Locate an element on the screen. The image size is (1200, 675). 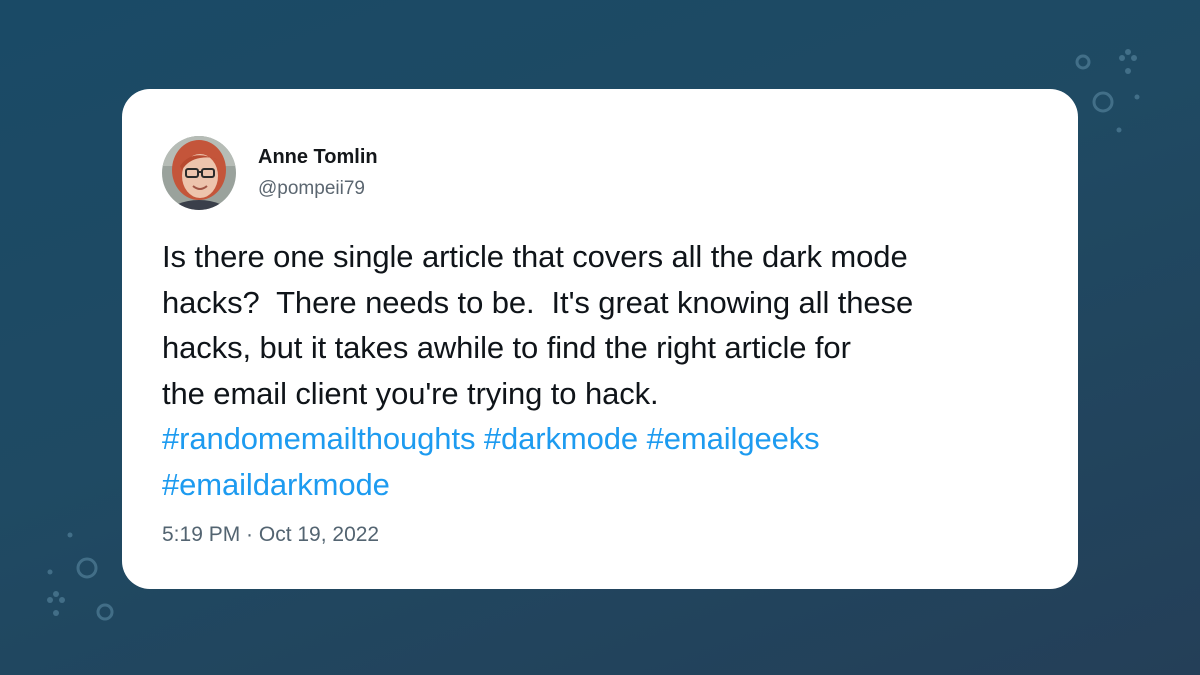
profile-photo-icon is located at coordinates (199, 173).